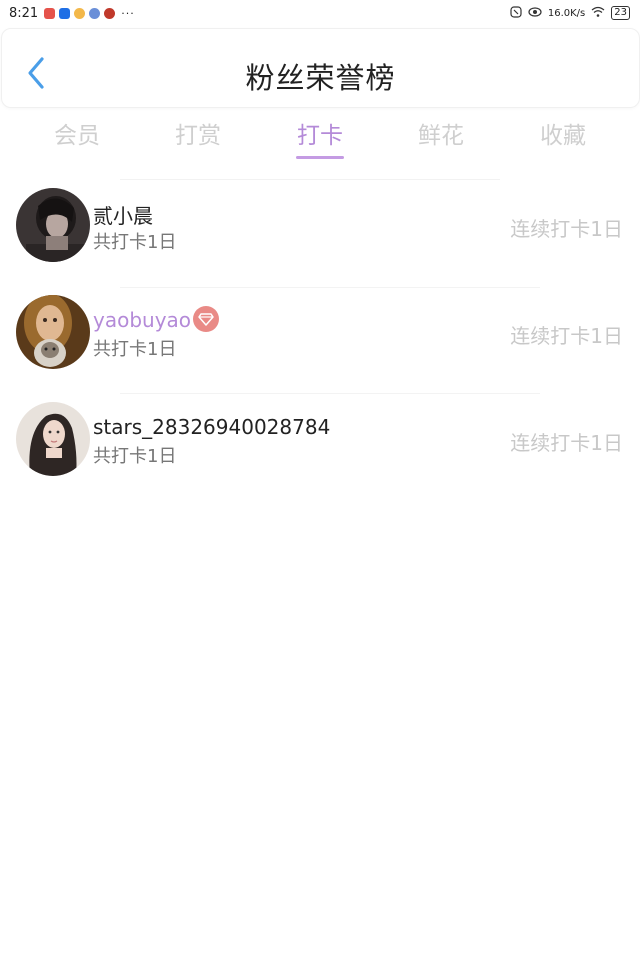 The image size is (640, 974). I want to click on vip-diamond-icon, so click(206, 319).